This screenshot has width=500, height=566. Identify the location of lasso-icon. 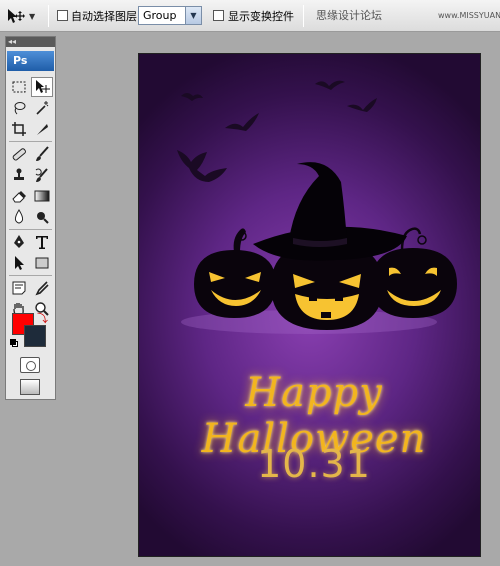
(20, 108).